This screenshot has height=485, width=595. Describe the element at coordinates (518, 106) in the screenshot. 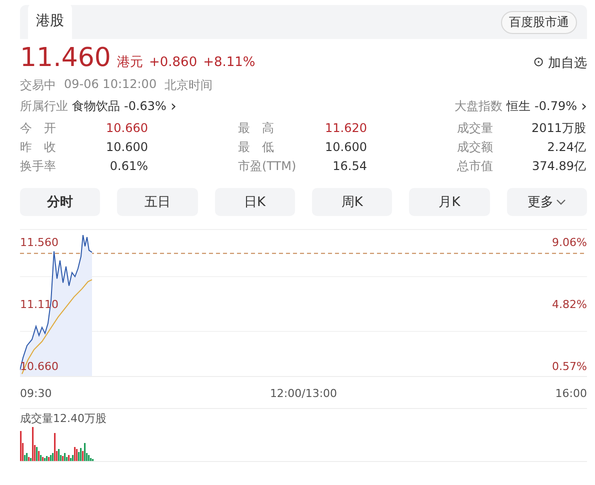

I see `index-name: 恒生` at that location.